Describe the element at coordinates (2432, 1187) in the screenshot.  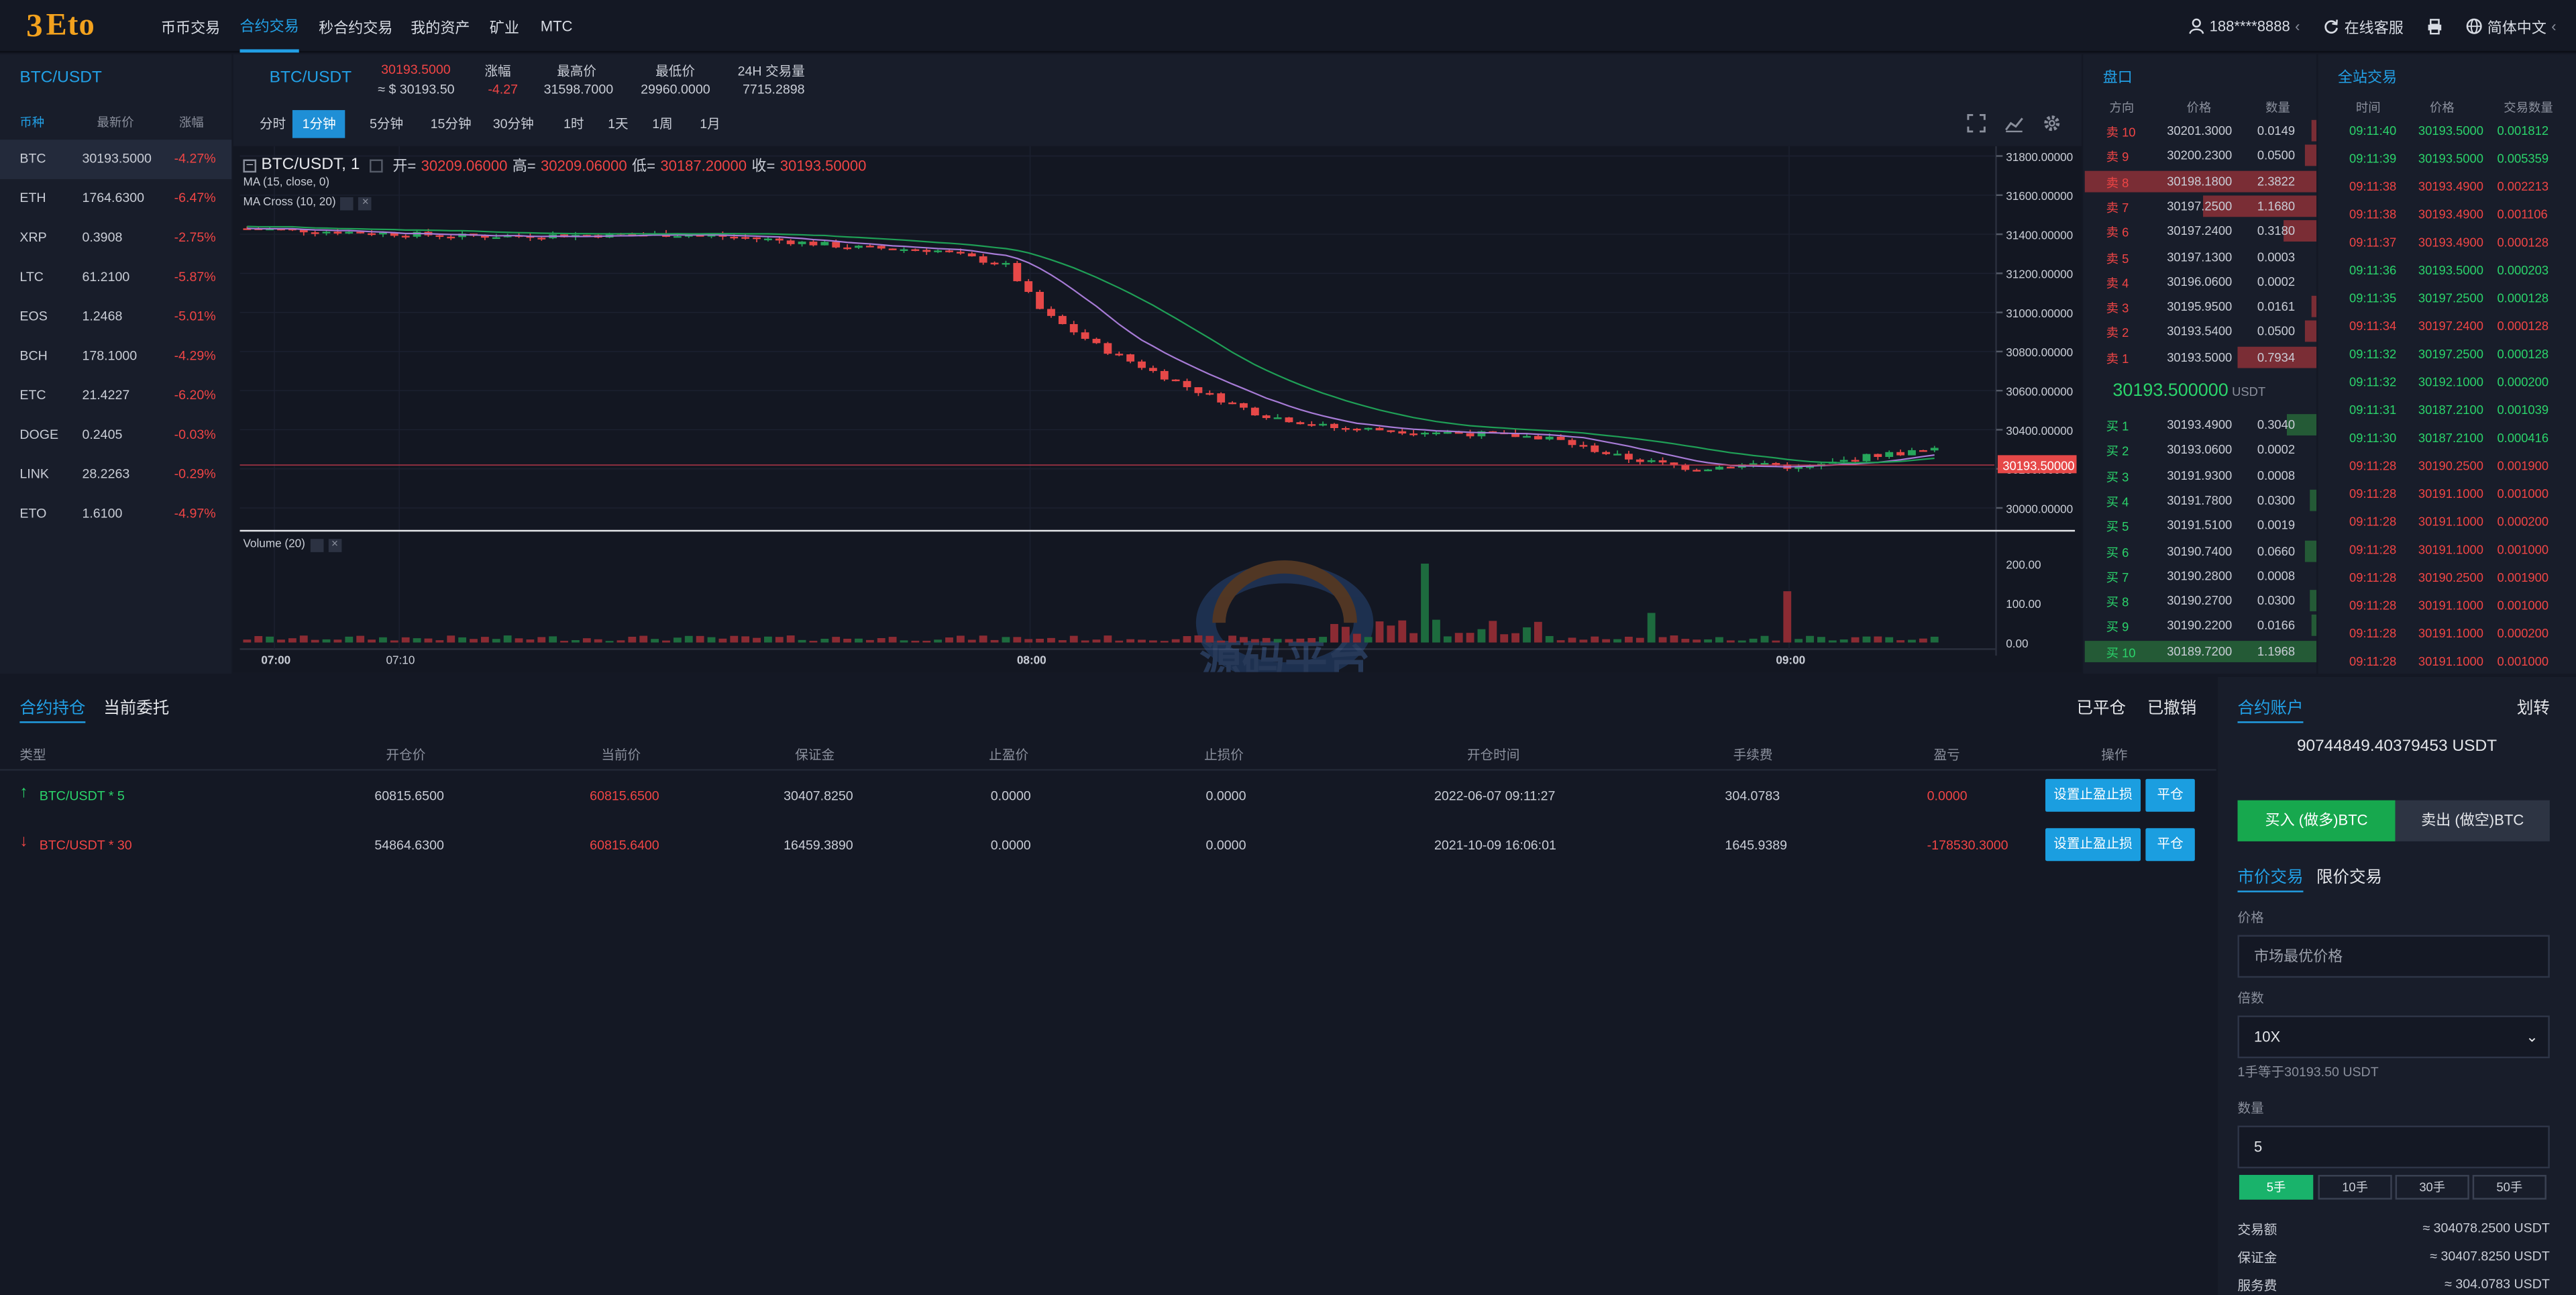
I see `quick-30-lots: 30手` at that location.